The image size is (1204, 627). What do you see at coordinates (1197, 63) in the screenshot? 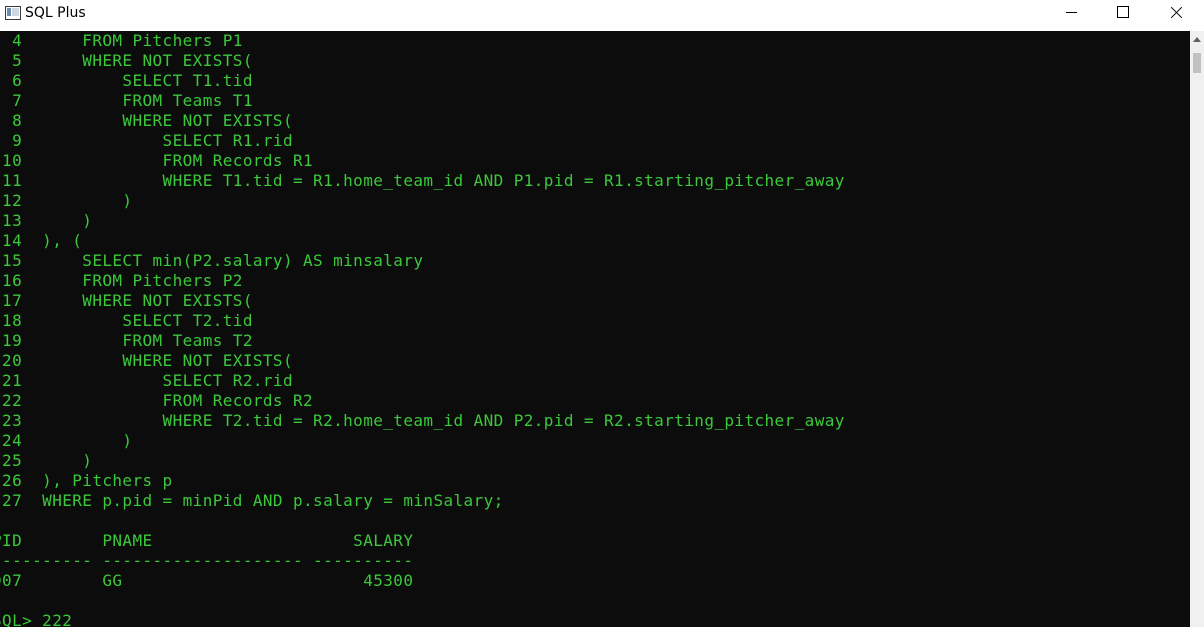
I see `scrollbar-thumb` at bounding box center [1197, 63].